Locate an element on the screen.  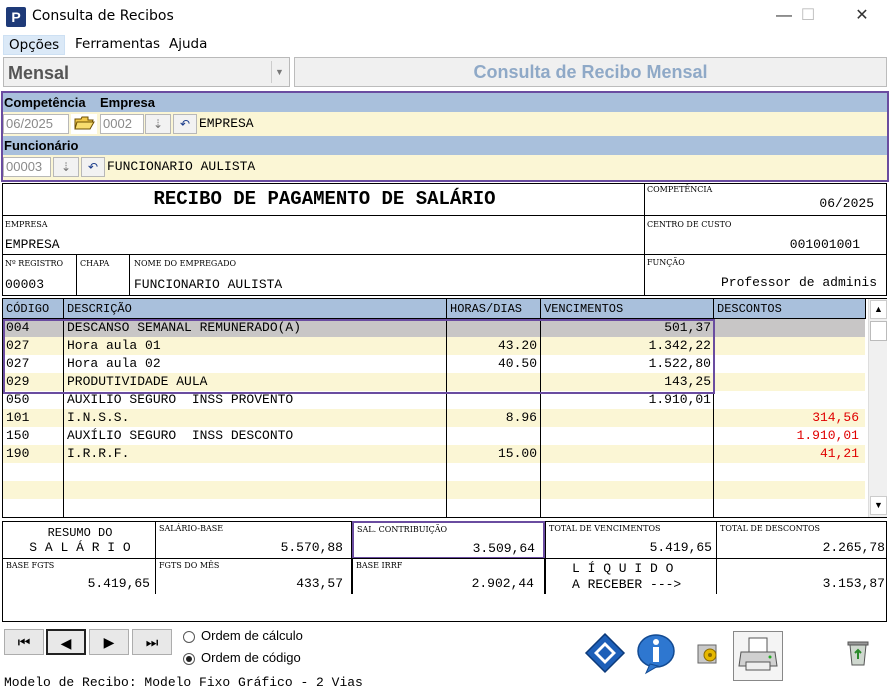
folder-open-icon is located at coordinates (84, 124).